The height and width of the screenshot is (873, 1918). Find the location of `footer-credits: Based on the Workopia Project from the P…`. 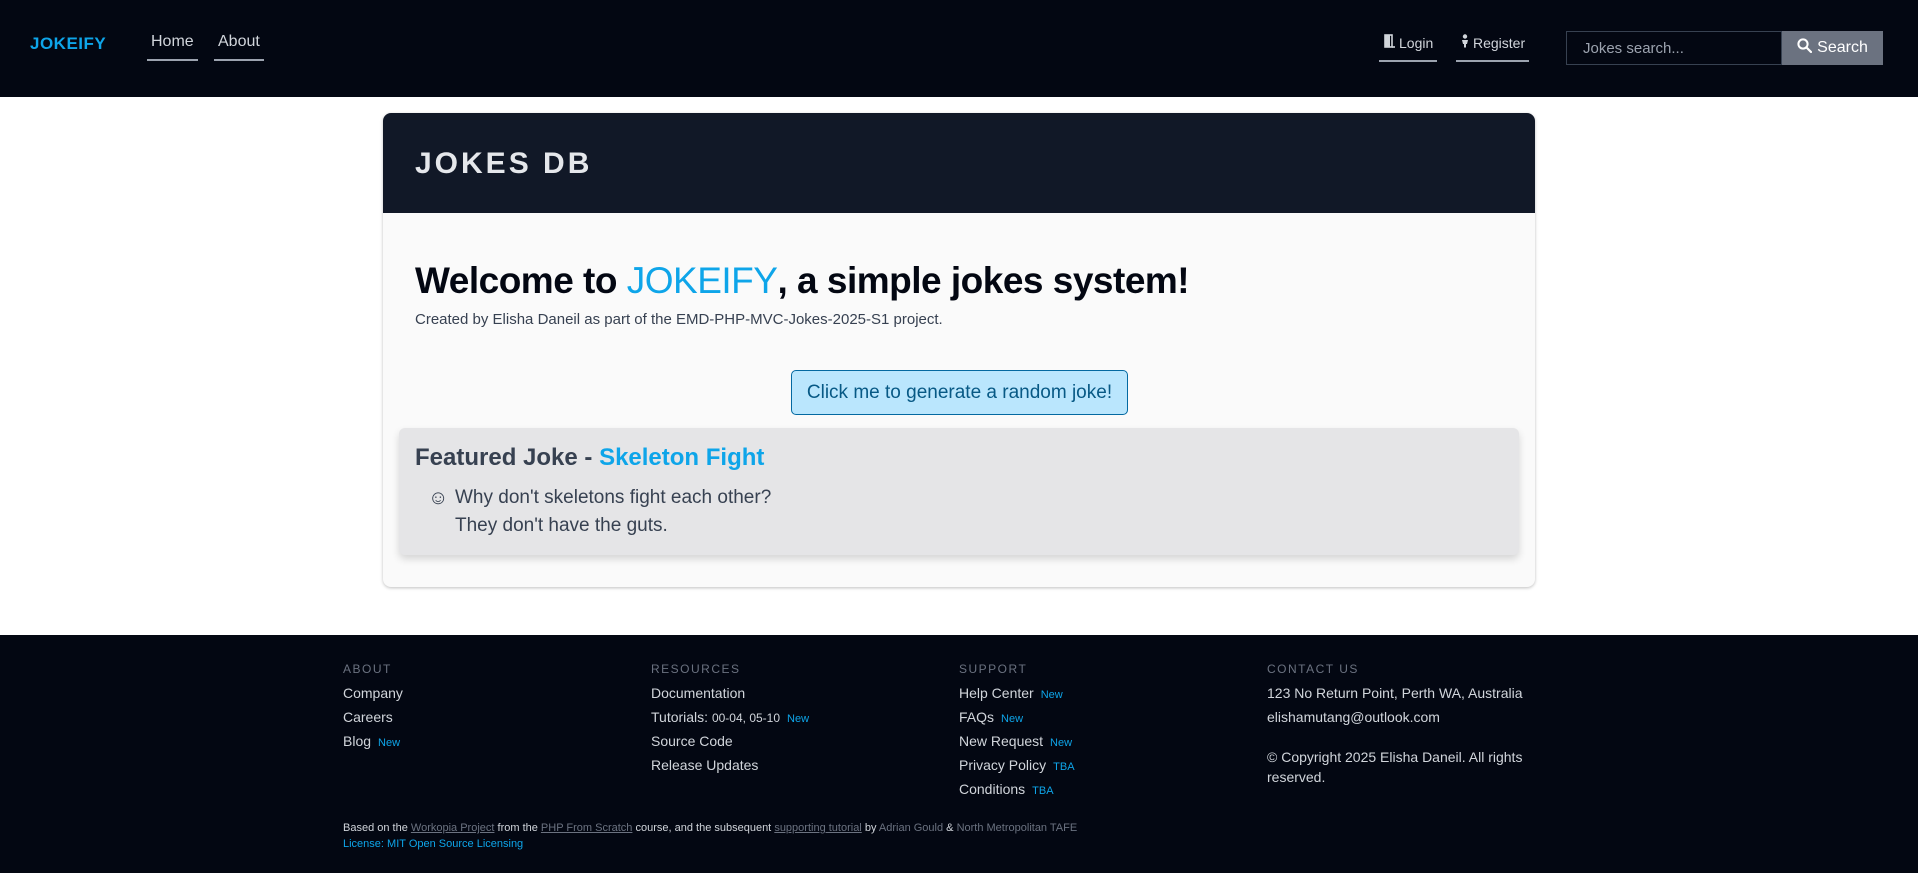

footer-credits: Based on the Workopia Project from the P… is located at coordinates (710, 836).